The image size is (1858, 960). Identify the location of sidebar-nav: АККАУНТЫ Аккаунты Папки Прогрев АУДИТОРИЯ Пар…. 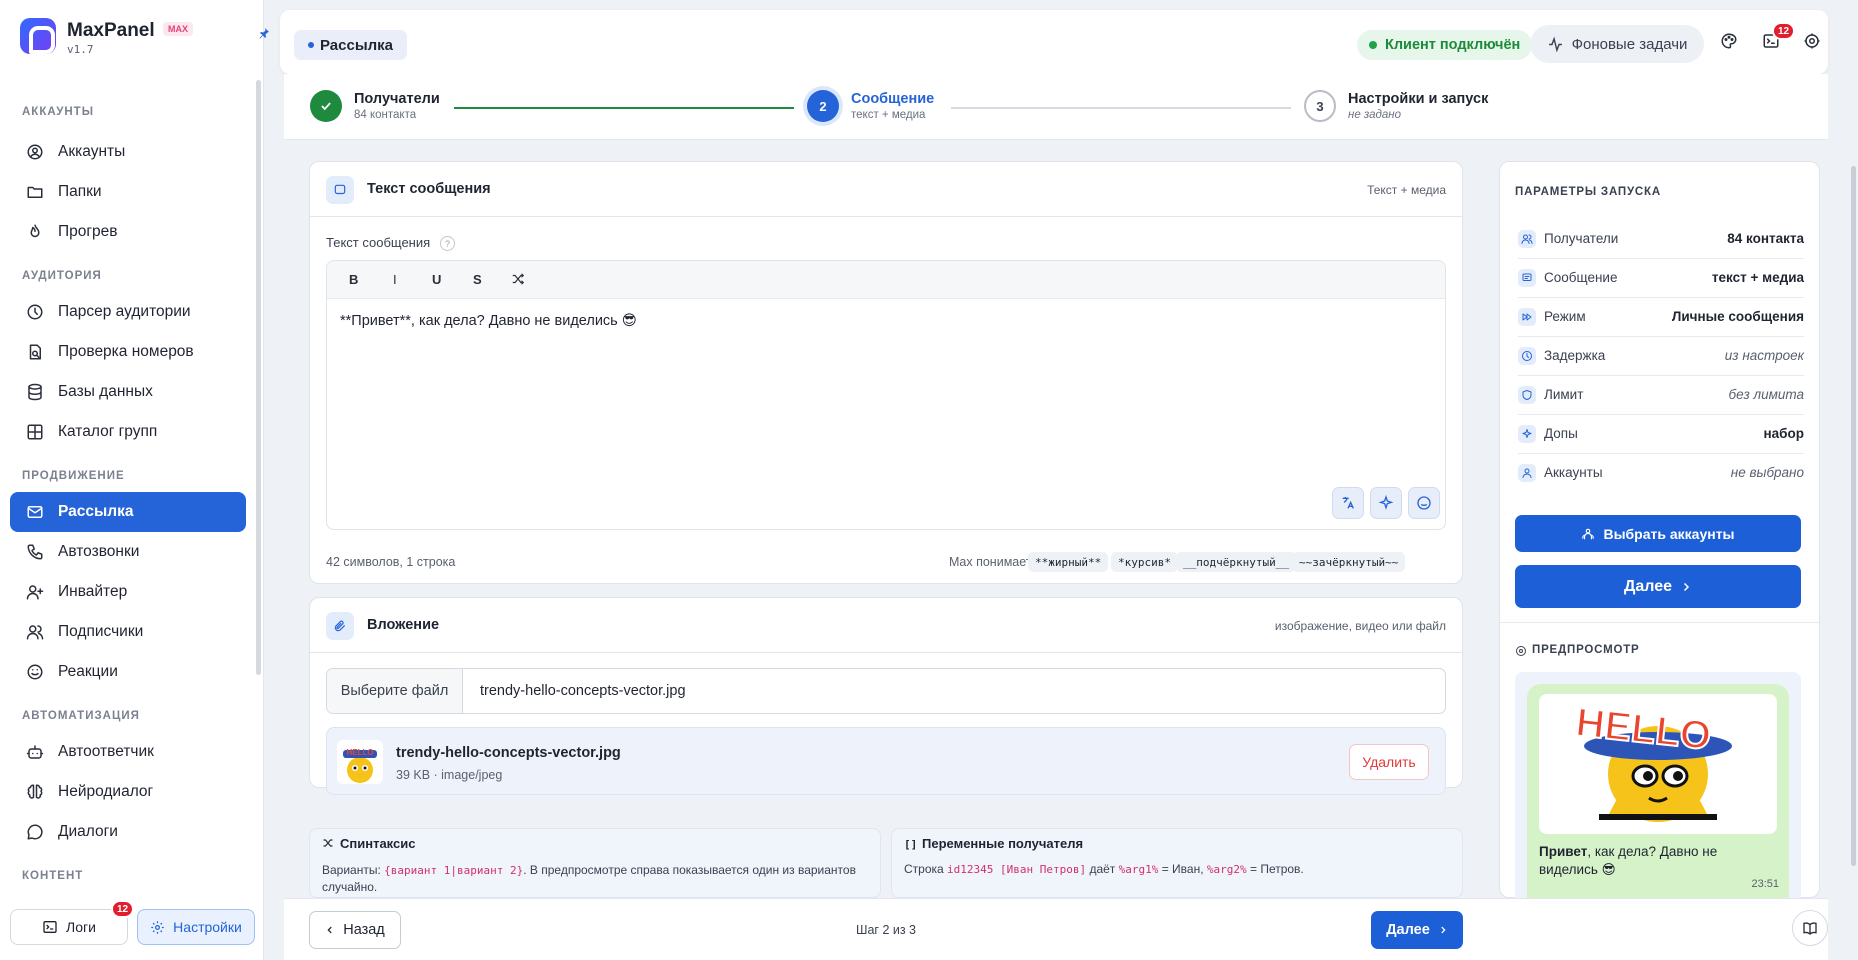
(128, 496).